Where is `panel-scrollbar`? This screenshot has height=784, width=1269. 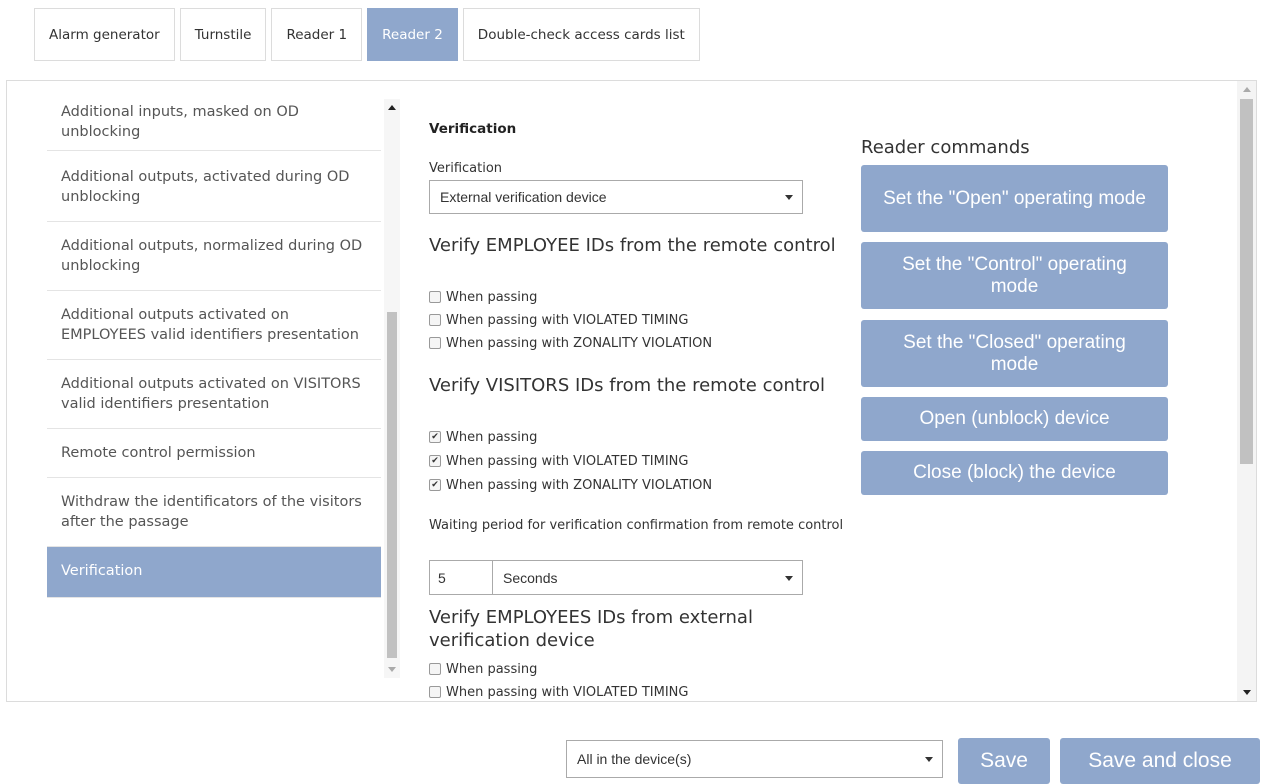 panel-scrollbar is located at coordinates (1246, 391).